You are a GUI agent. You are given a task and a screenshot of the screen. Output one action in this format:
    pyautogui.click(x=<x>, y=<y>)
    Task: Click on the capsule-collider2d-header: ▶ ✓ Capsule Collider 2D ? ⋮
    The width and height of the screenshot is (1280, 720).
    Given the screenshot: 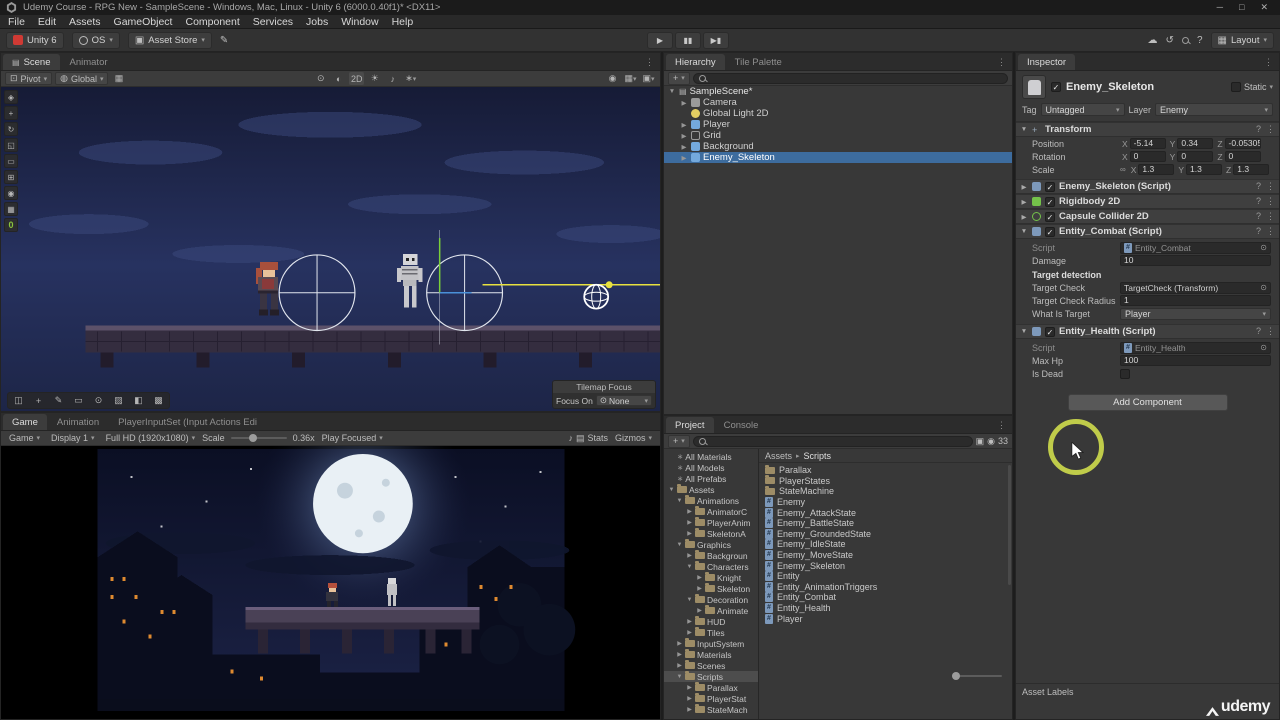 What is the action you would take?
    pyautogui.click(x=1147, y=216)
    